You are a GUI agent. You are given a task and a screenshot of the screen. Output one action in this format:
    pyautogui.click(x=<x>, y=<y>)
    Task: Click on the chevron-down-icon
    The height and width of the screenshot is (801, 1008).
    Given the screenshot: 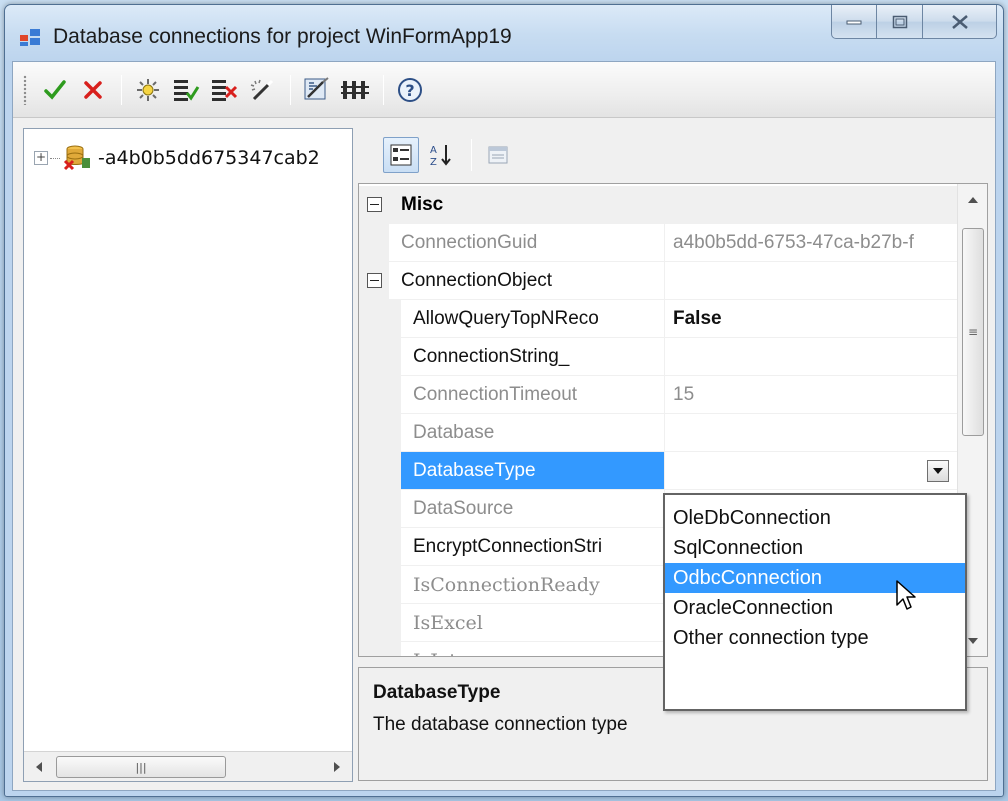 What is the action you would take?
    pyautogui.click(x=938, y=471)
    